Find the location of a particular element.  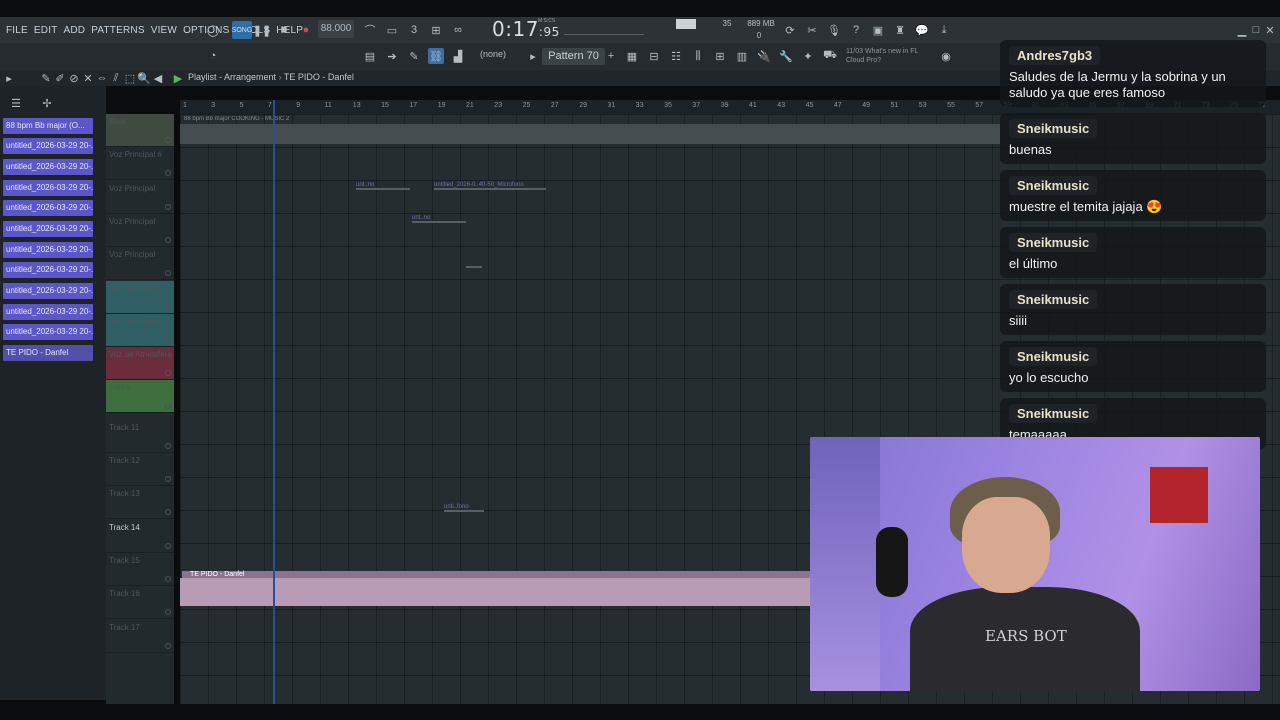

minimize-icon: ▁ is located at coordinates (1242, 30).